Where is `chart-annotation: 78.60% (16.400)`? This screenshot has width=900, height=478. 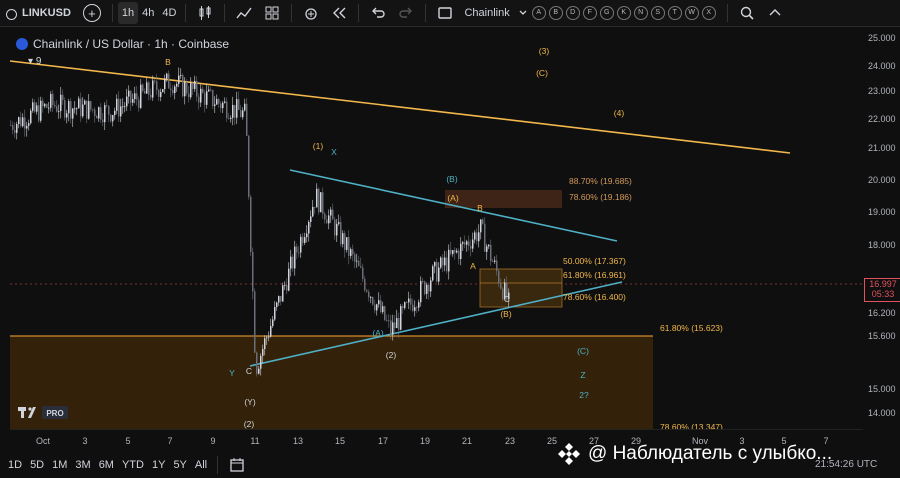
chart-annotation: 78.60% (16.400) is located at coordinates (594, 297).